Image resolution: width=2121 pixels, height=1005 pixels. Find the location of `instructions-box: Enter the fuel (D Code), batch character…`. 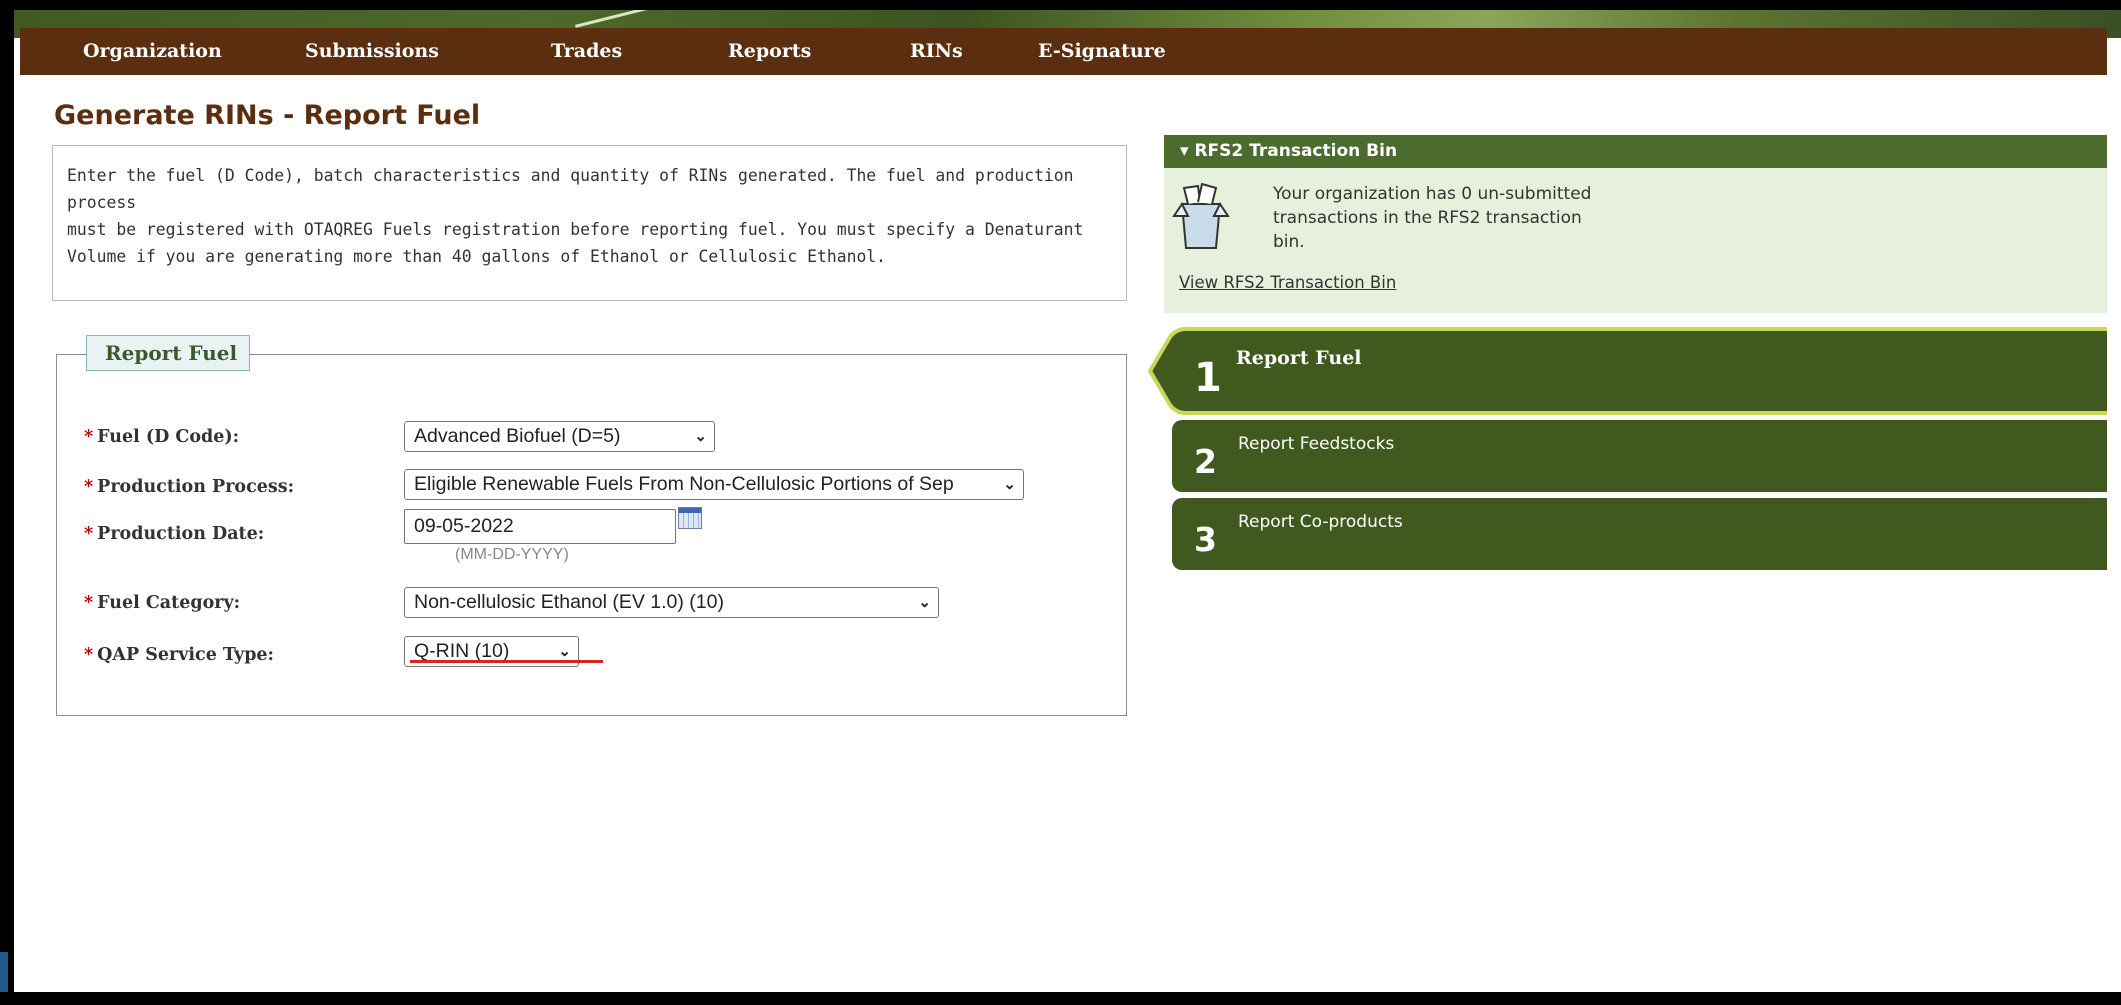

instructions-box: Enter the fuel (D Code), batch character… is located at coordinates (589, 223).